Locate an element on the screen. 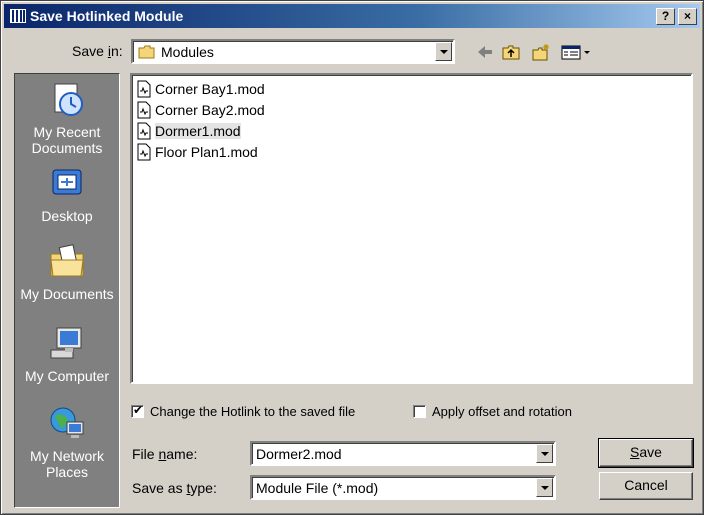  list-item: Corner Bay2.mod is located at coordinates (200, 110).